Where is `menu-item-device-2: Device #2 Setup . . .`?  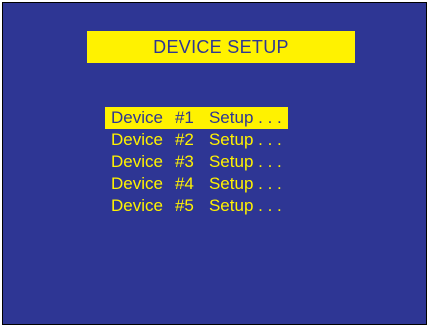 menu-item-device-2: Device #2 Setup . . . is located at coordinates (196, 140).